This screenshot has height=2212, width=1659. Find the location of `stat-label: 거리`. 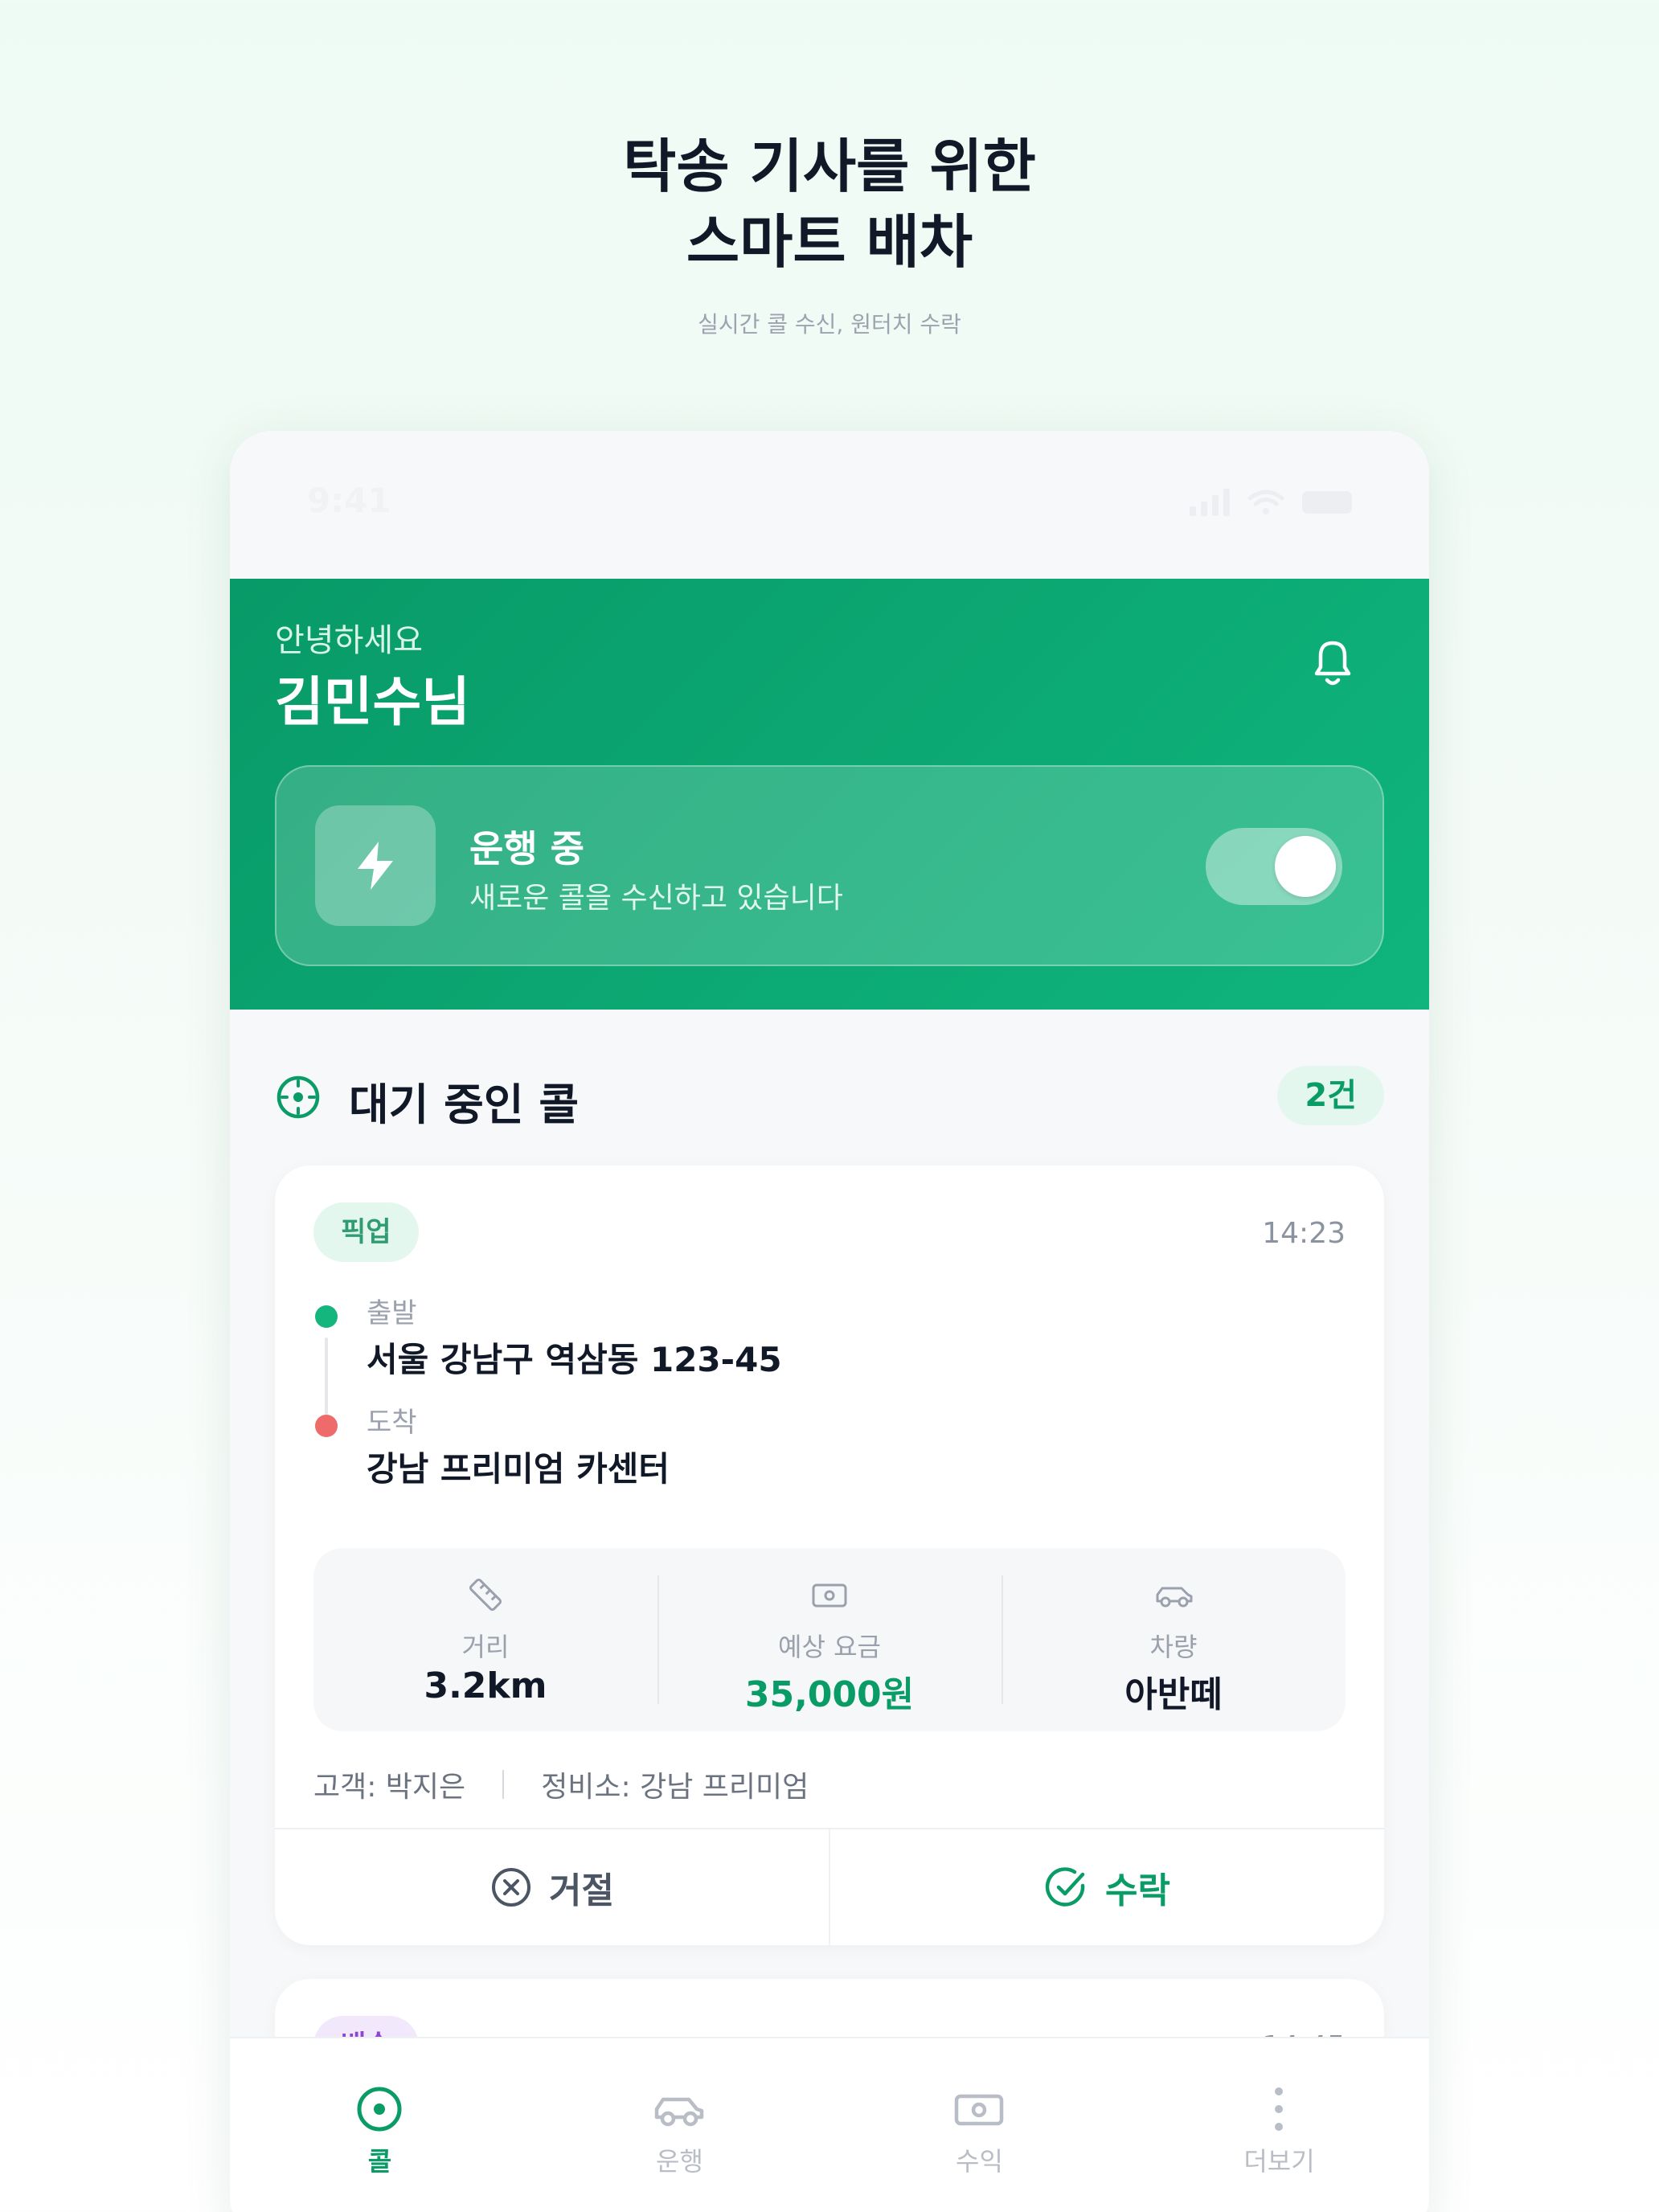

stat-label: 거리 is located at coordinates (485, 1647).